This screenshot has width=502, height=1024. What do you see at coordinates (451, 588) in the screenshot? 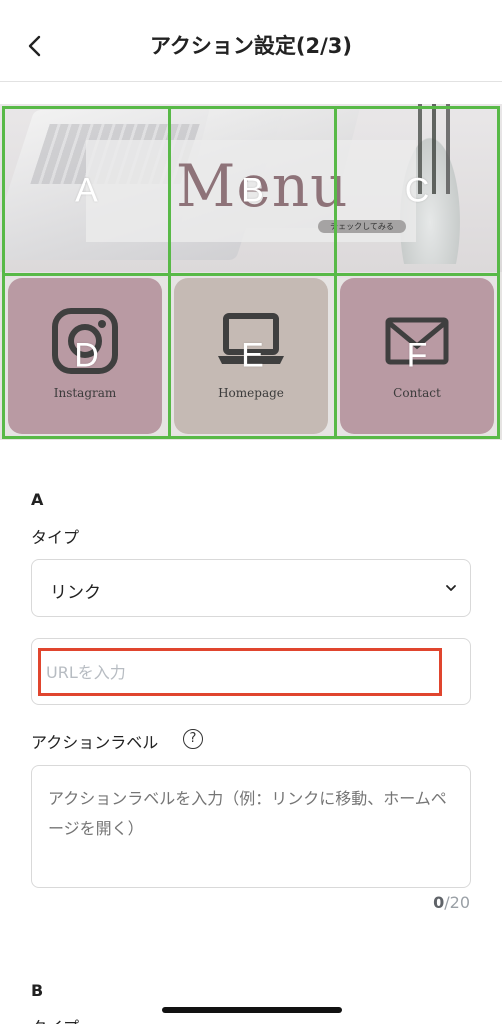
I see `chevron-down-icon` at bounding box center [451, 588].